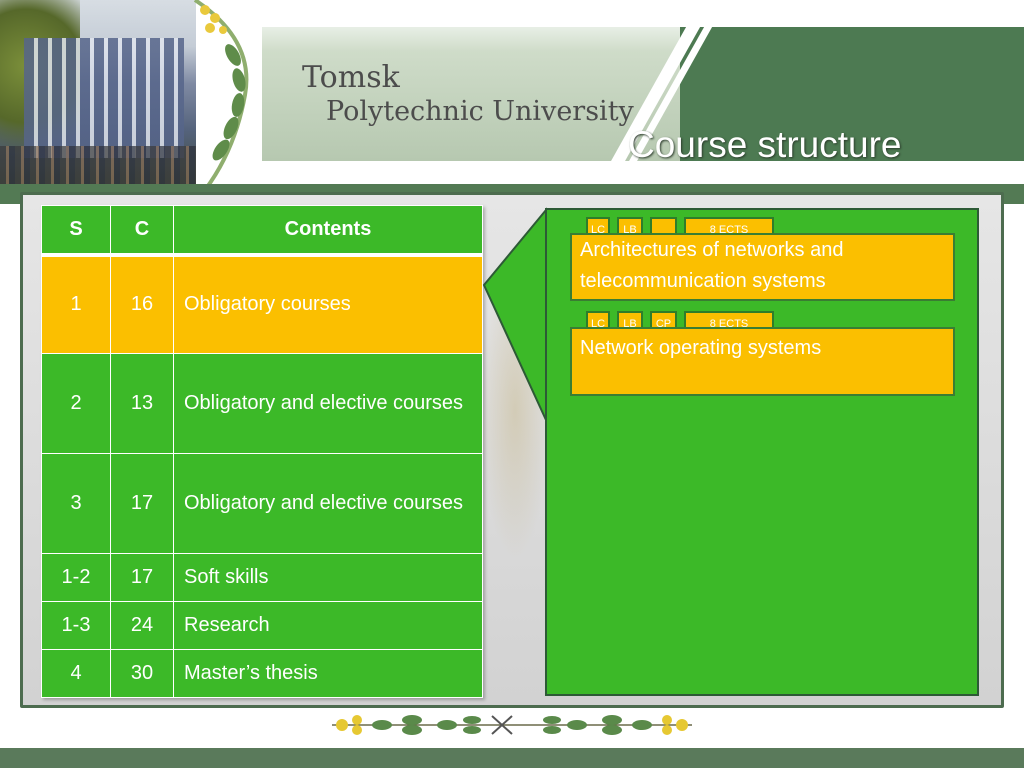 This screenshot has width=1024, height=768. I want to click on table-row: 1-2 17 Soft skills, so click(262, 577).